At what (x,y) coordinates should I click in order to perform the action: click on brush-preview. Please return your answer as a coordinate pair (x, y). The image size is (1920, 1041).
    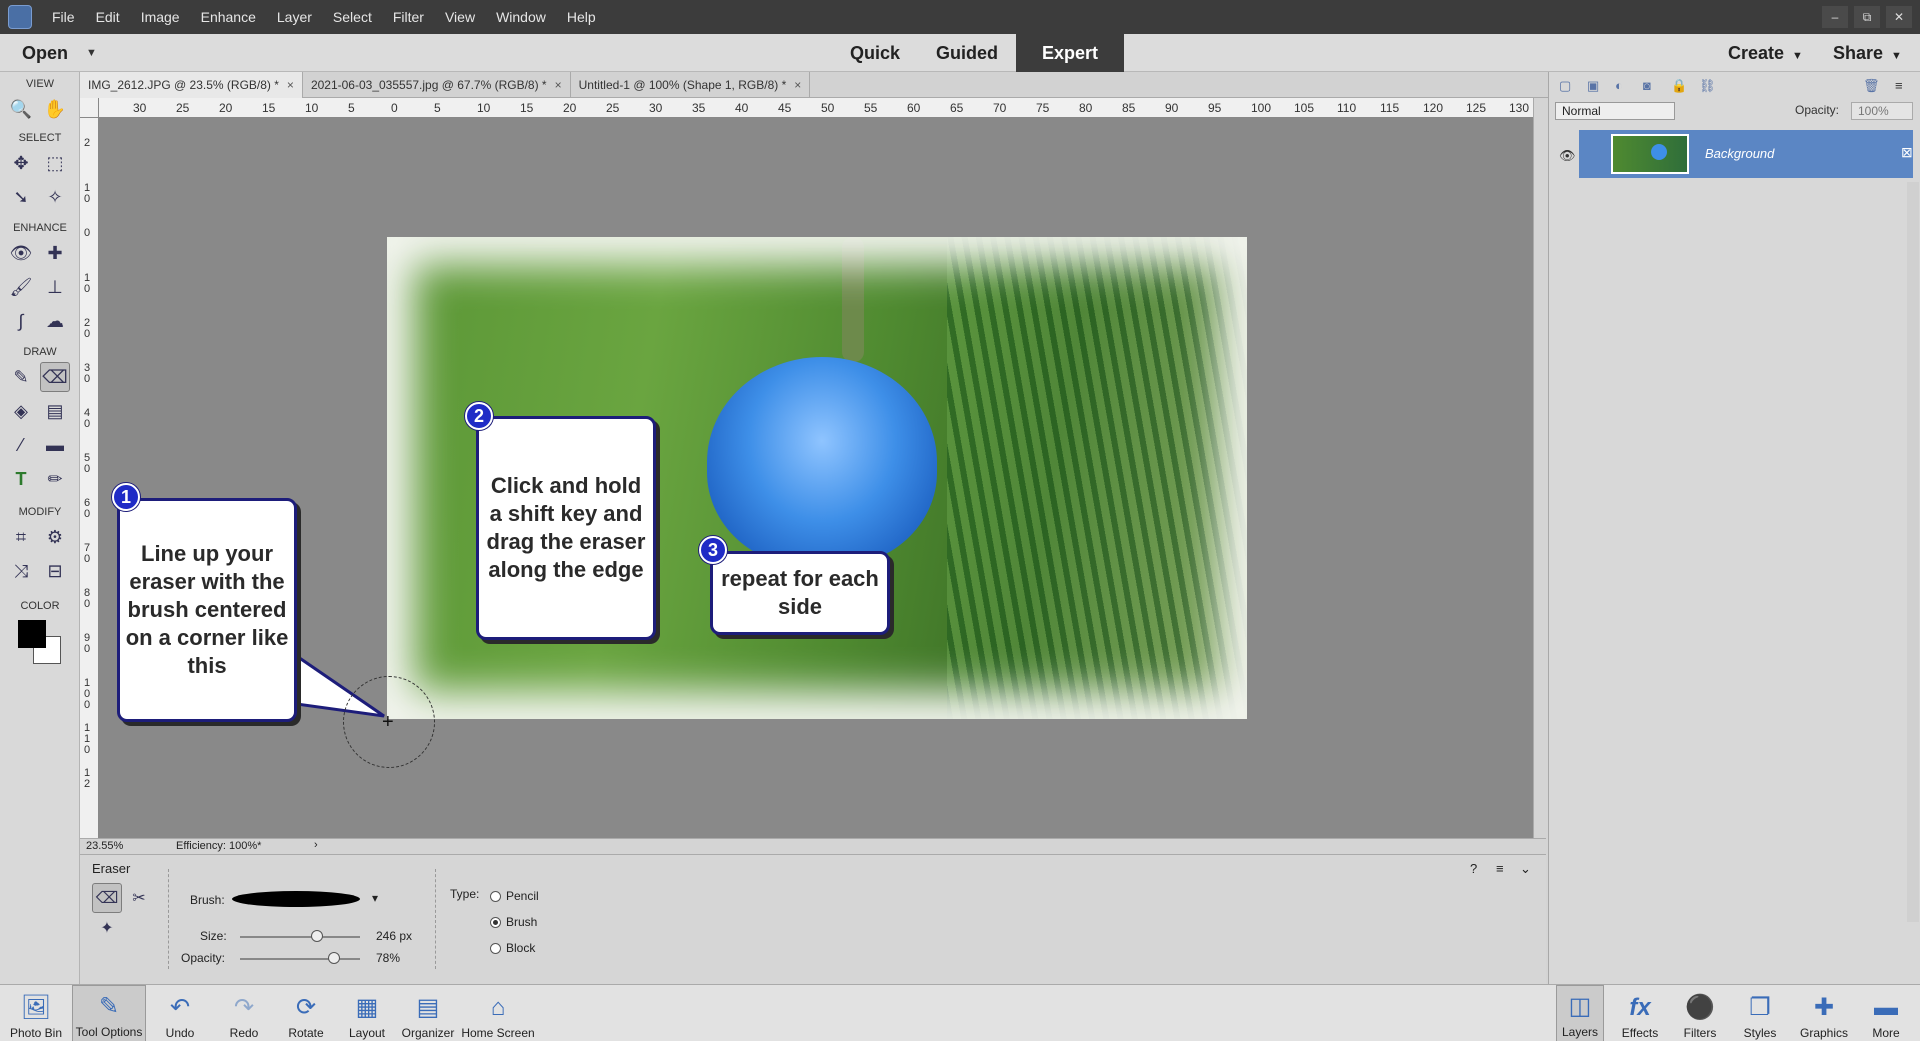
    Looking at the image, I should click on (296, 899).